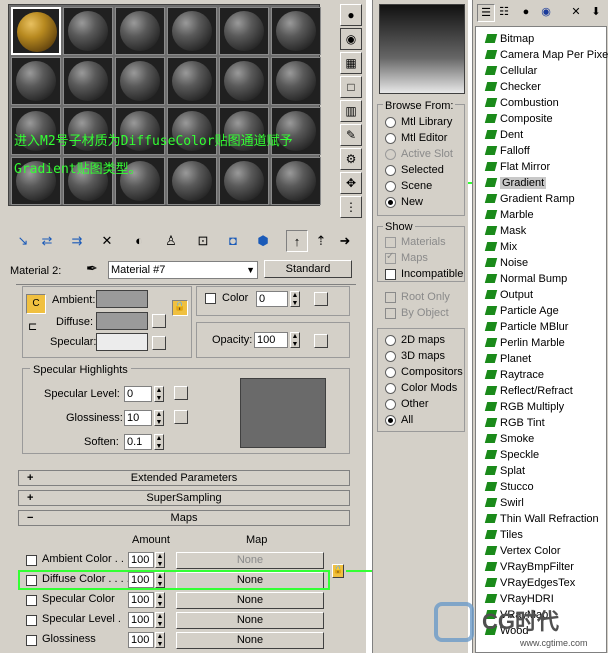  I want to click on map-list-item: Raytrace, so click(514, 375).